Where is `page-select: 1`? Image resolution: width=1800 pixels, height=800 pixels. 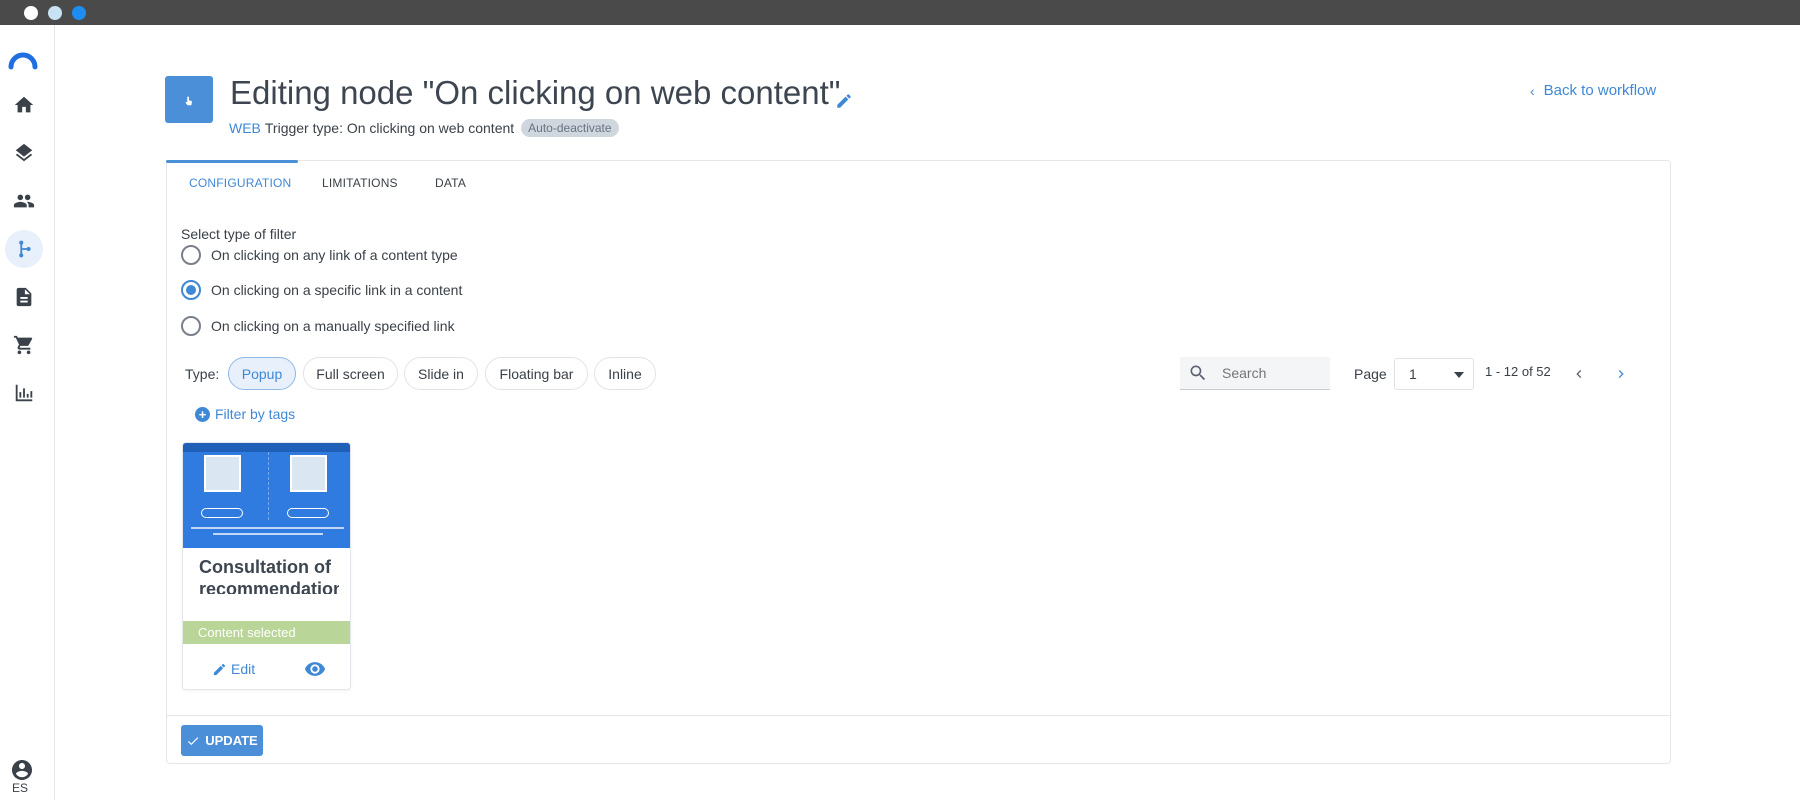
page-select: 1 is located at coordinates (1434, 374).